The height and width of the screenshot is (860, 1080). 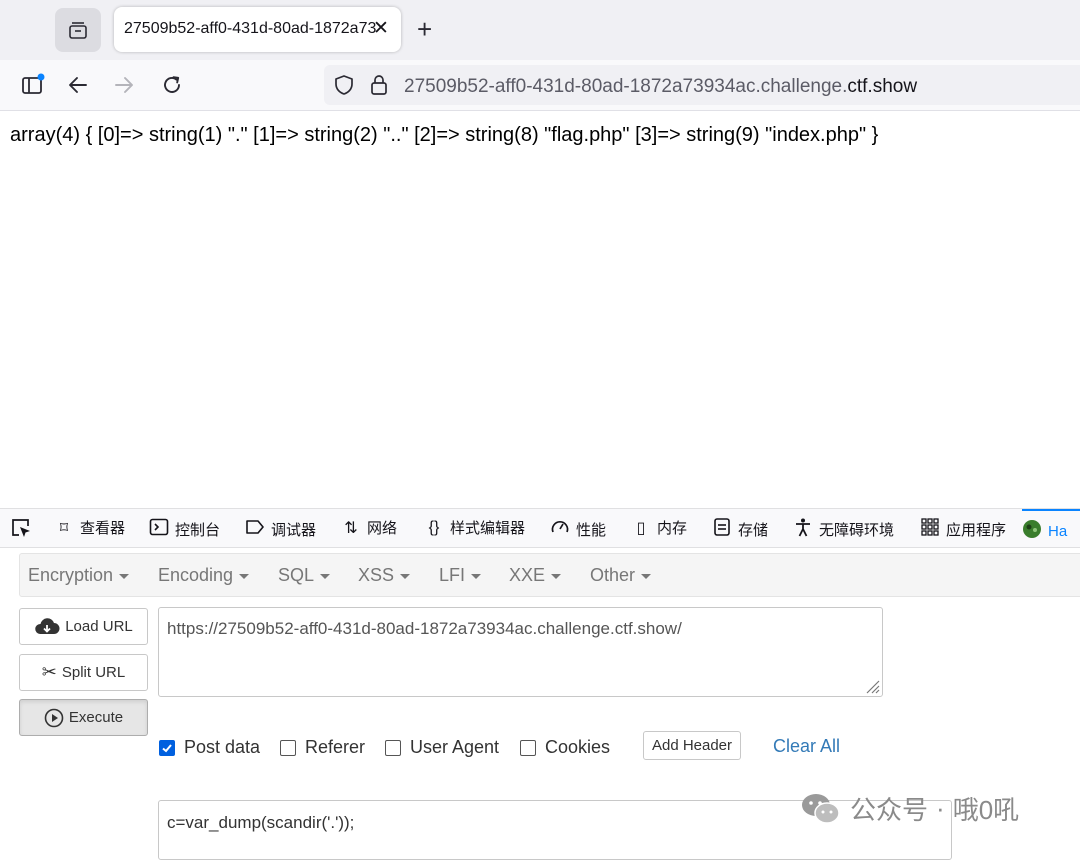 What do you see at coordinates (843, 529) in the screenshot?
I see `devtools-tab-accessibility: 无障碍环境` at bounding box center [843, 529].